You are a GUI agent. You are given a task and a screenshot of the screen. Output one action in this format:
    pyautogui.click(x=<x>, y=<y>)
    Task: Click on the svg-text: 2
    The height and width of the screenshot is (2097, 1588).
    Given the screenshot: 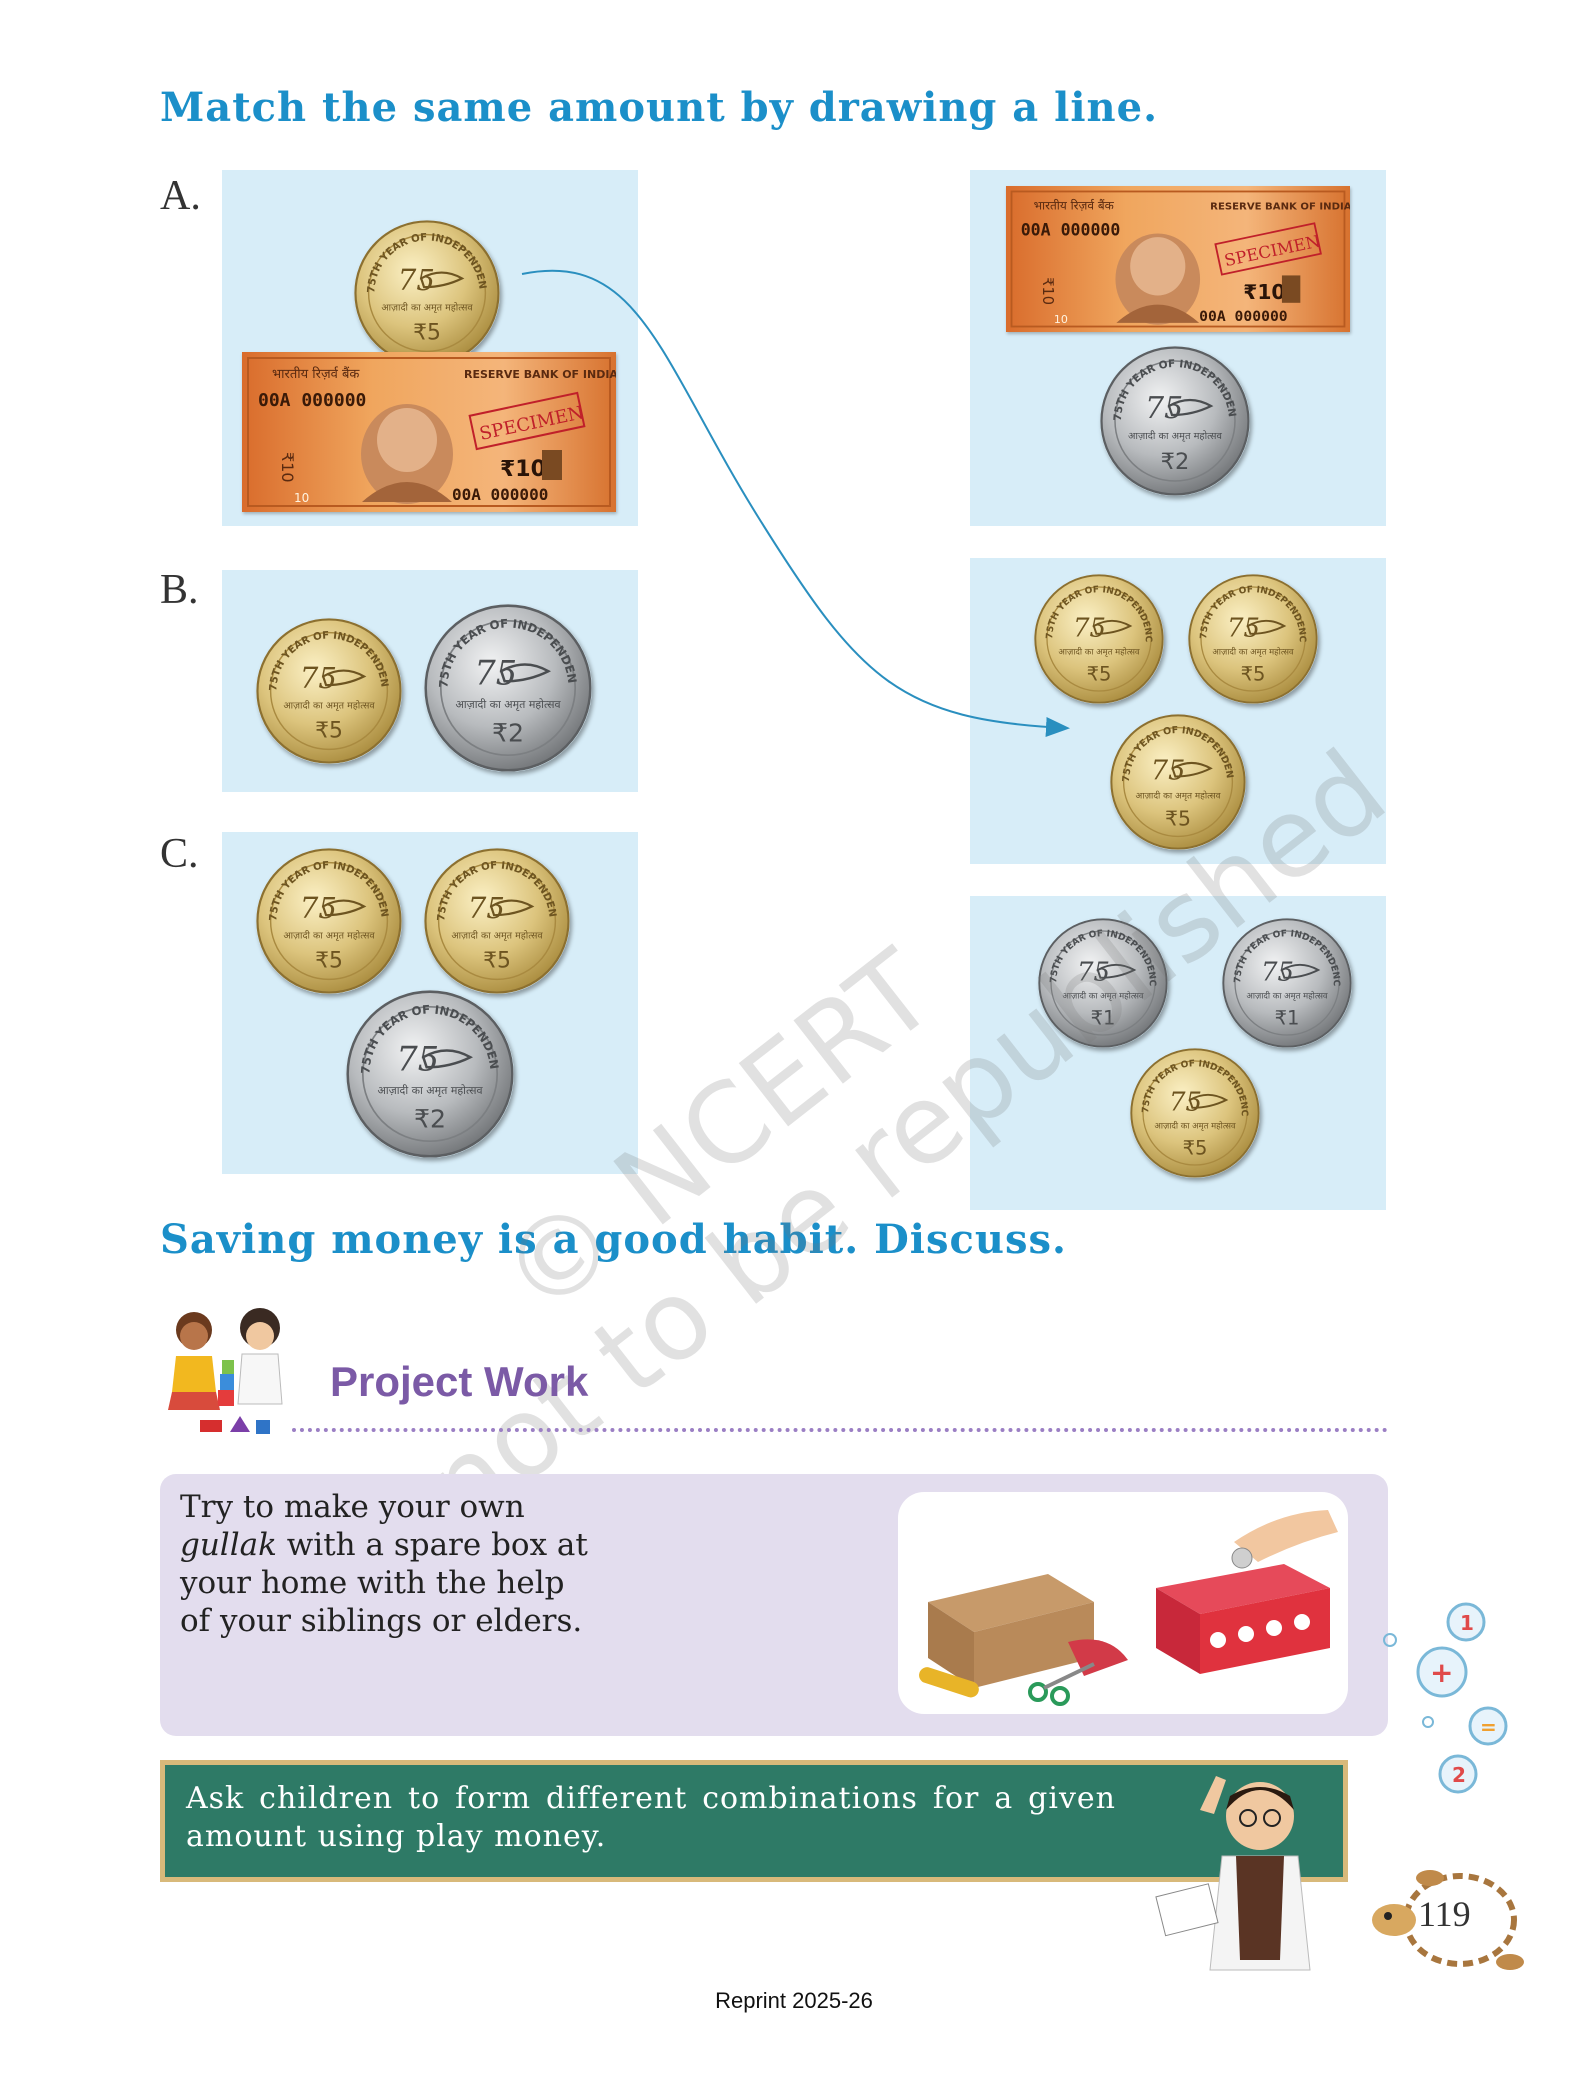 What is the action you would take?
    pyautogui.click(x=1459, y=1775)
    